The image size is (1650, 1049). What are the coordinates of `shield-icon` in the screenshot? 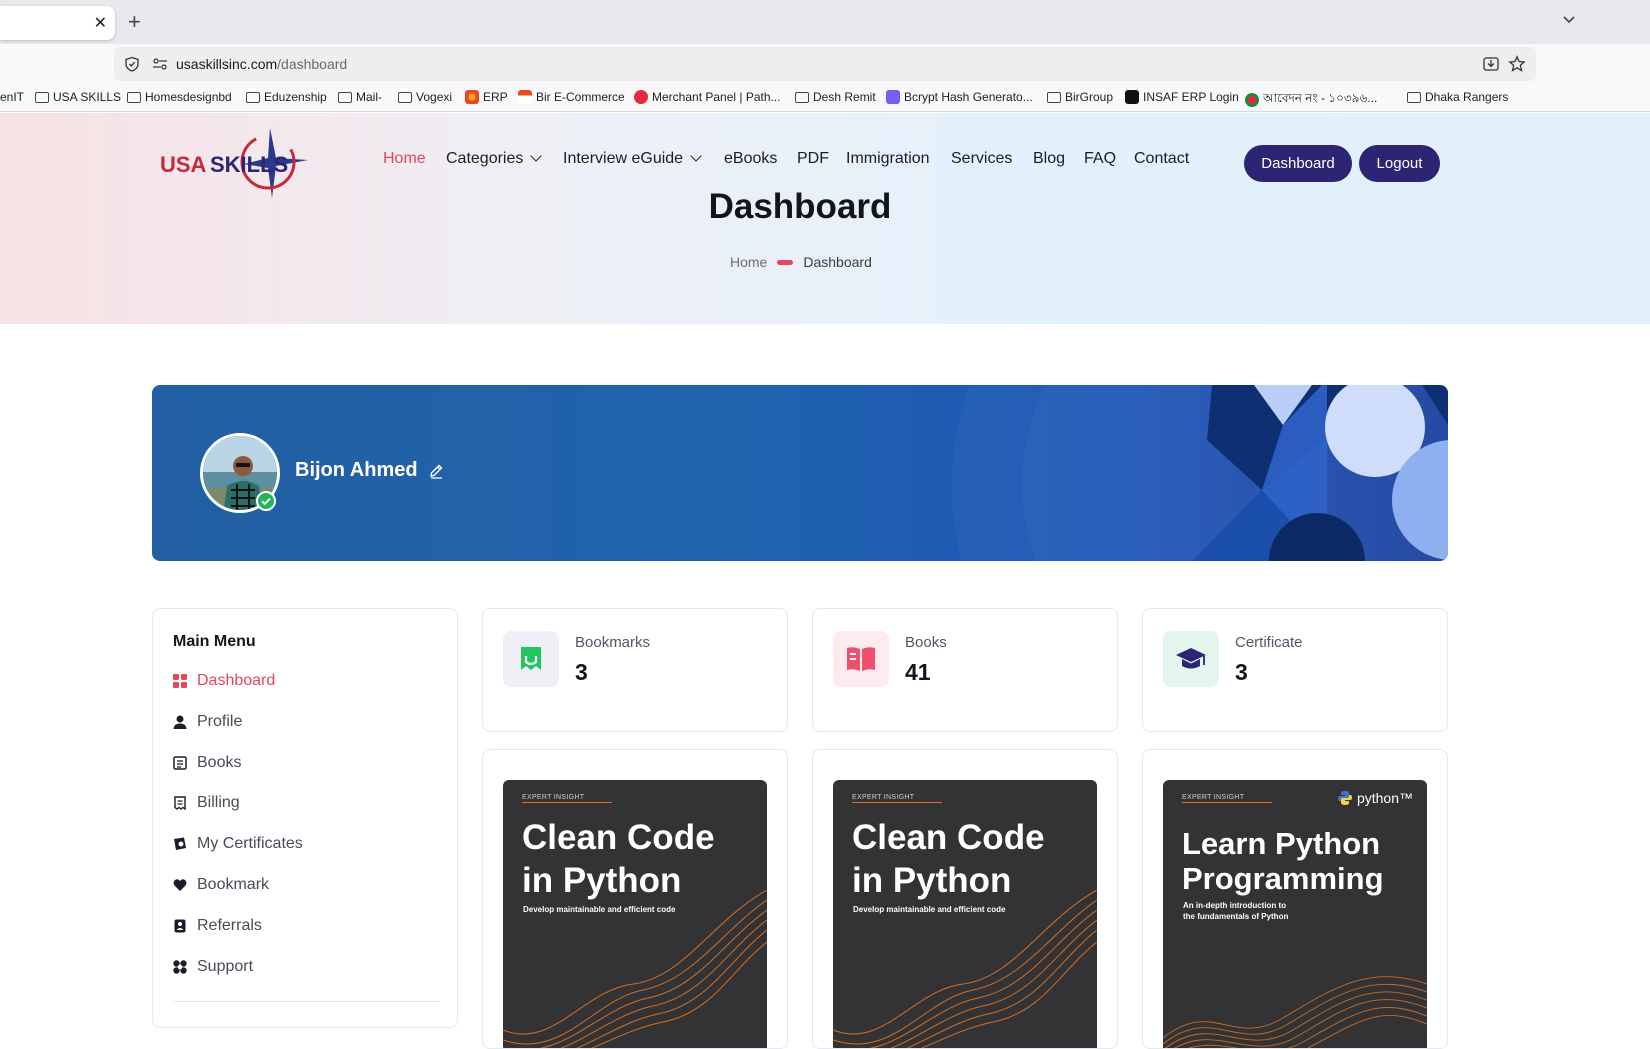 It's located at (132, 64).